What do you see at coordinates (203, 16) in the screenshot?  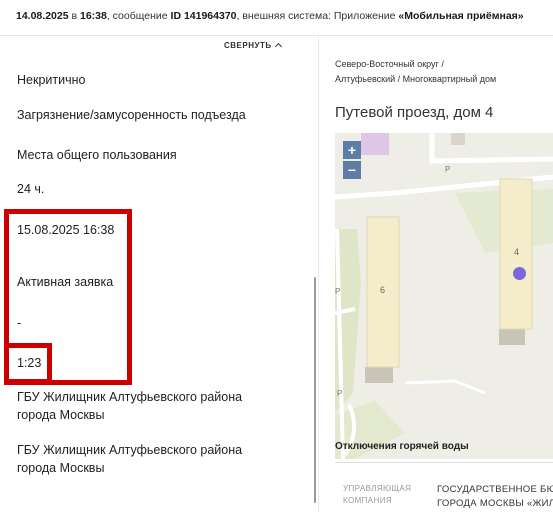 I see `message-id: ID 141964370` at bounding box center [203, 16].